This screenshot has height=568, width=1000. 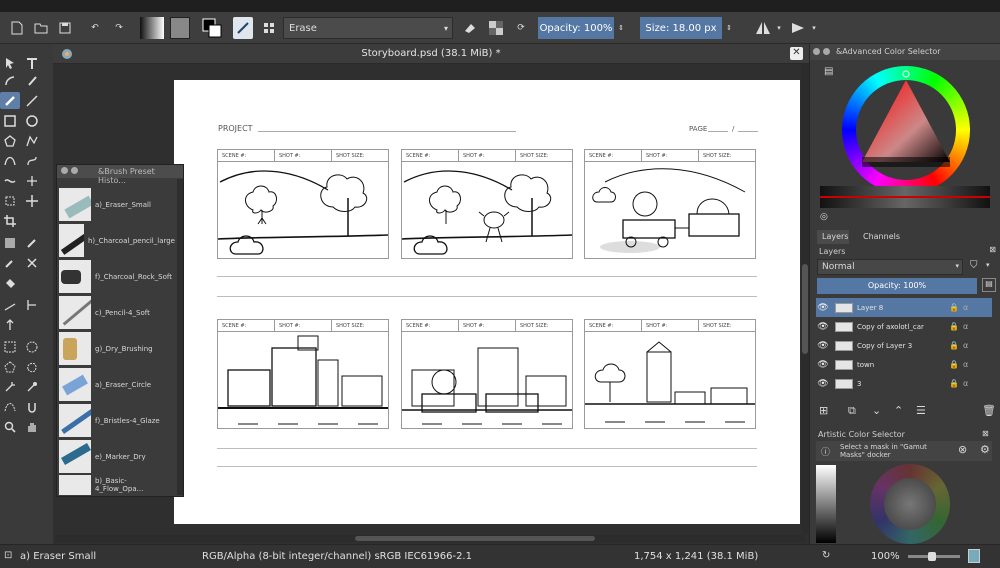 I want to click on scrollbar-thumb, so click(x=805, y=309).